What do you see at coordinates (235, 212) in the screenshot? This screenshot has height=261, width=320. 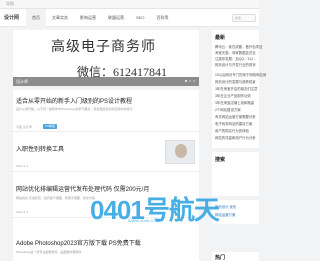 I see `tags-box: 网页设计 优化 网站运营方案` at bounding box center [235, 212].